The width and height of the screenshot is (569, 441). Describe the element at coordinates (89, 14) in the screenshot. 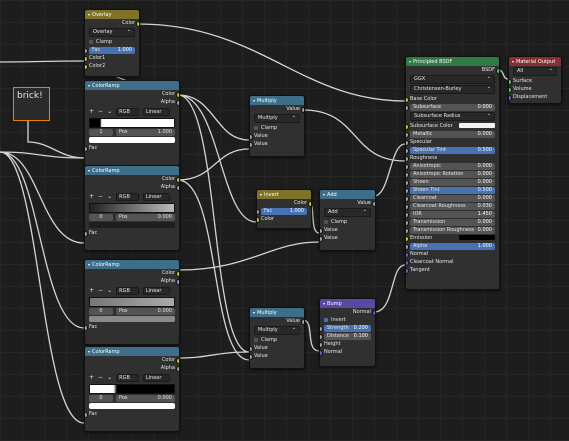

I see `collapse-triangle-icon: ▾` at that location.